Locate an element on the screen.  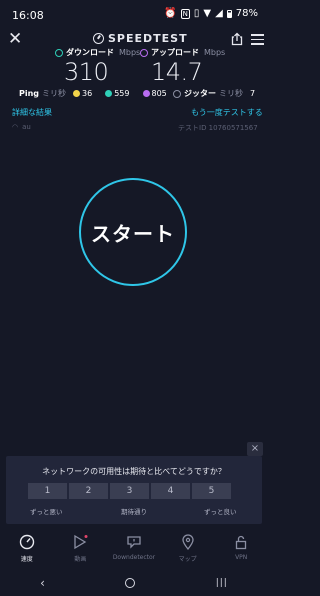
lock-icon is located at coordinates (241, 542).